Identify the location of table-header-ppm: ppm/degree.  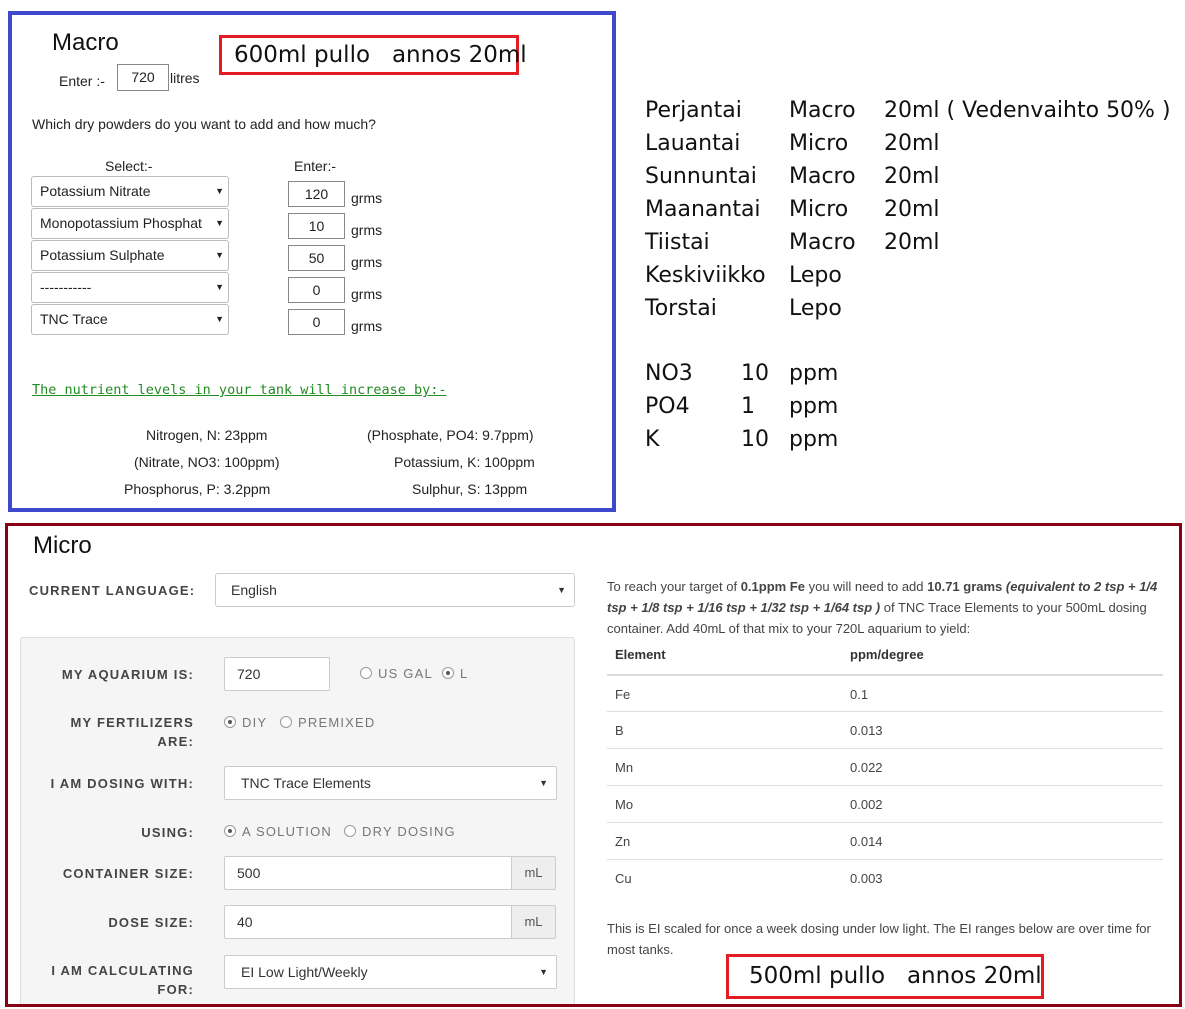
(887, 654).